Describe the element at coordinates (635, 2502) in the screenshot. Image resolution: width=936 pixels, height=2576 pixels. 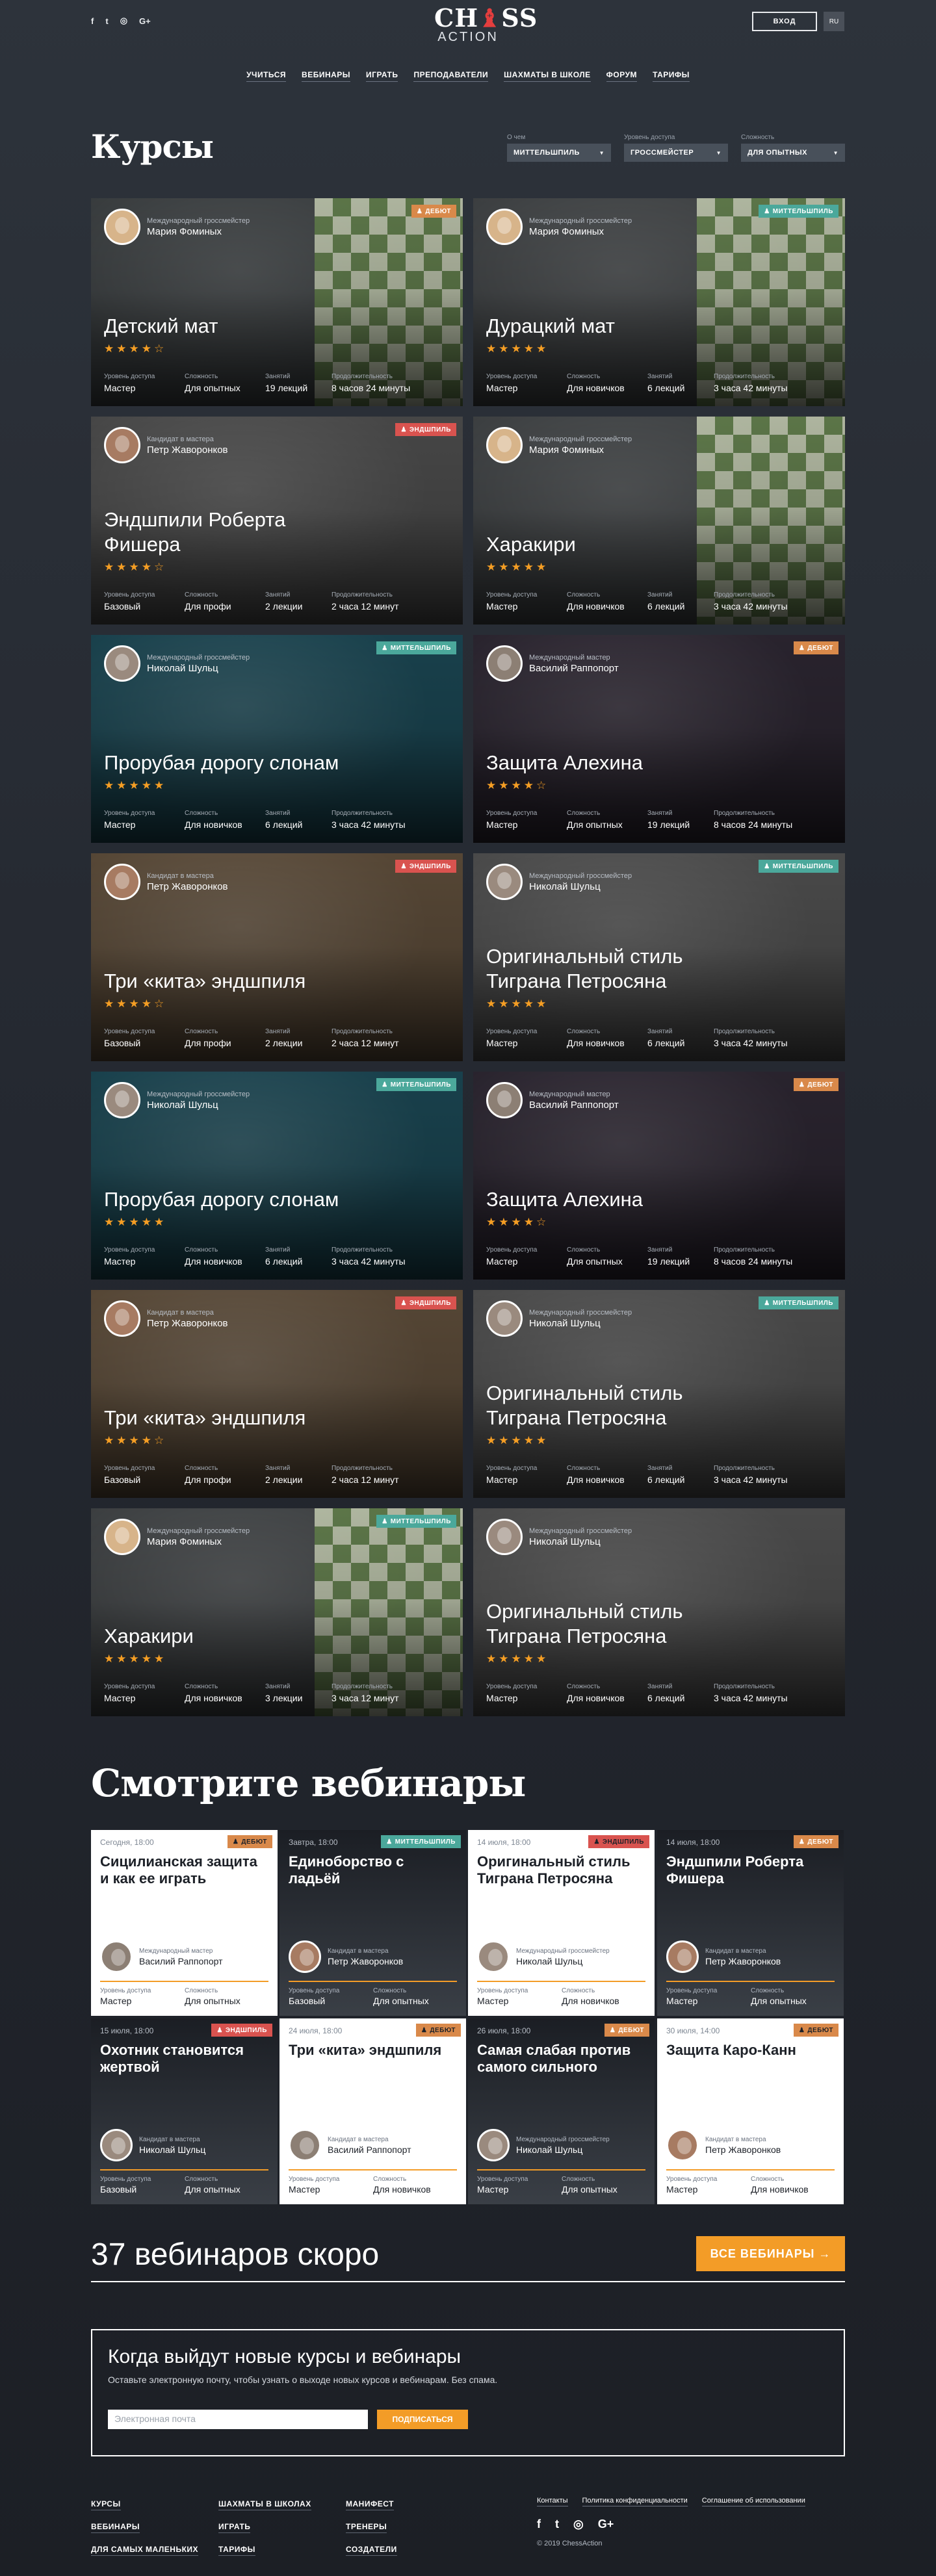
I see `footer-link-privacy: Политика конфиденциальности` at that location.